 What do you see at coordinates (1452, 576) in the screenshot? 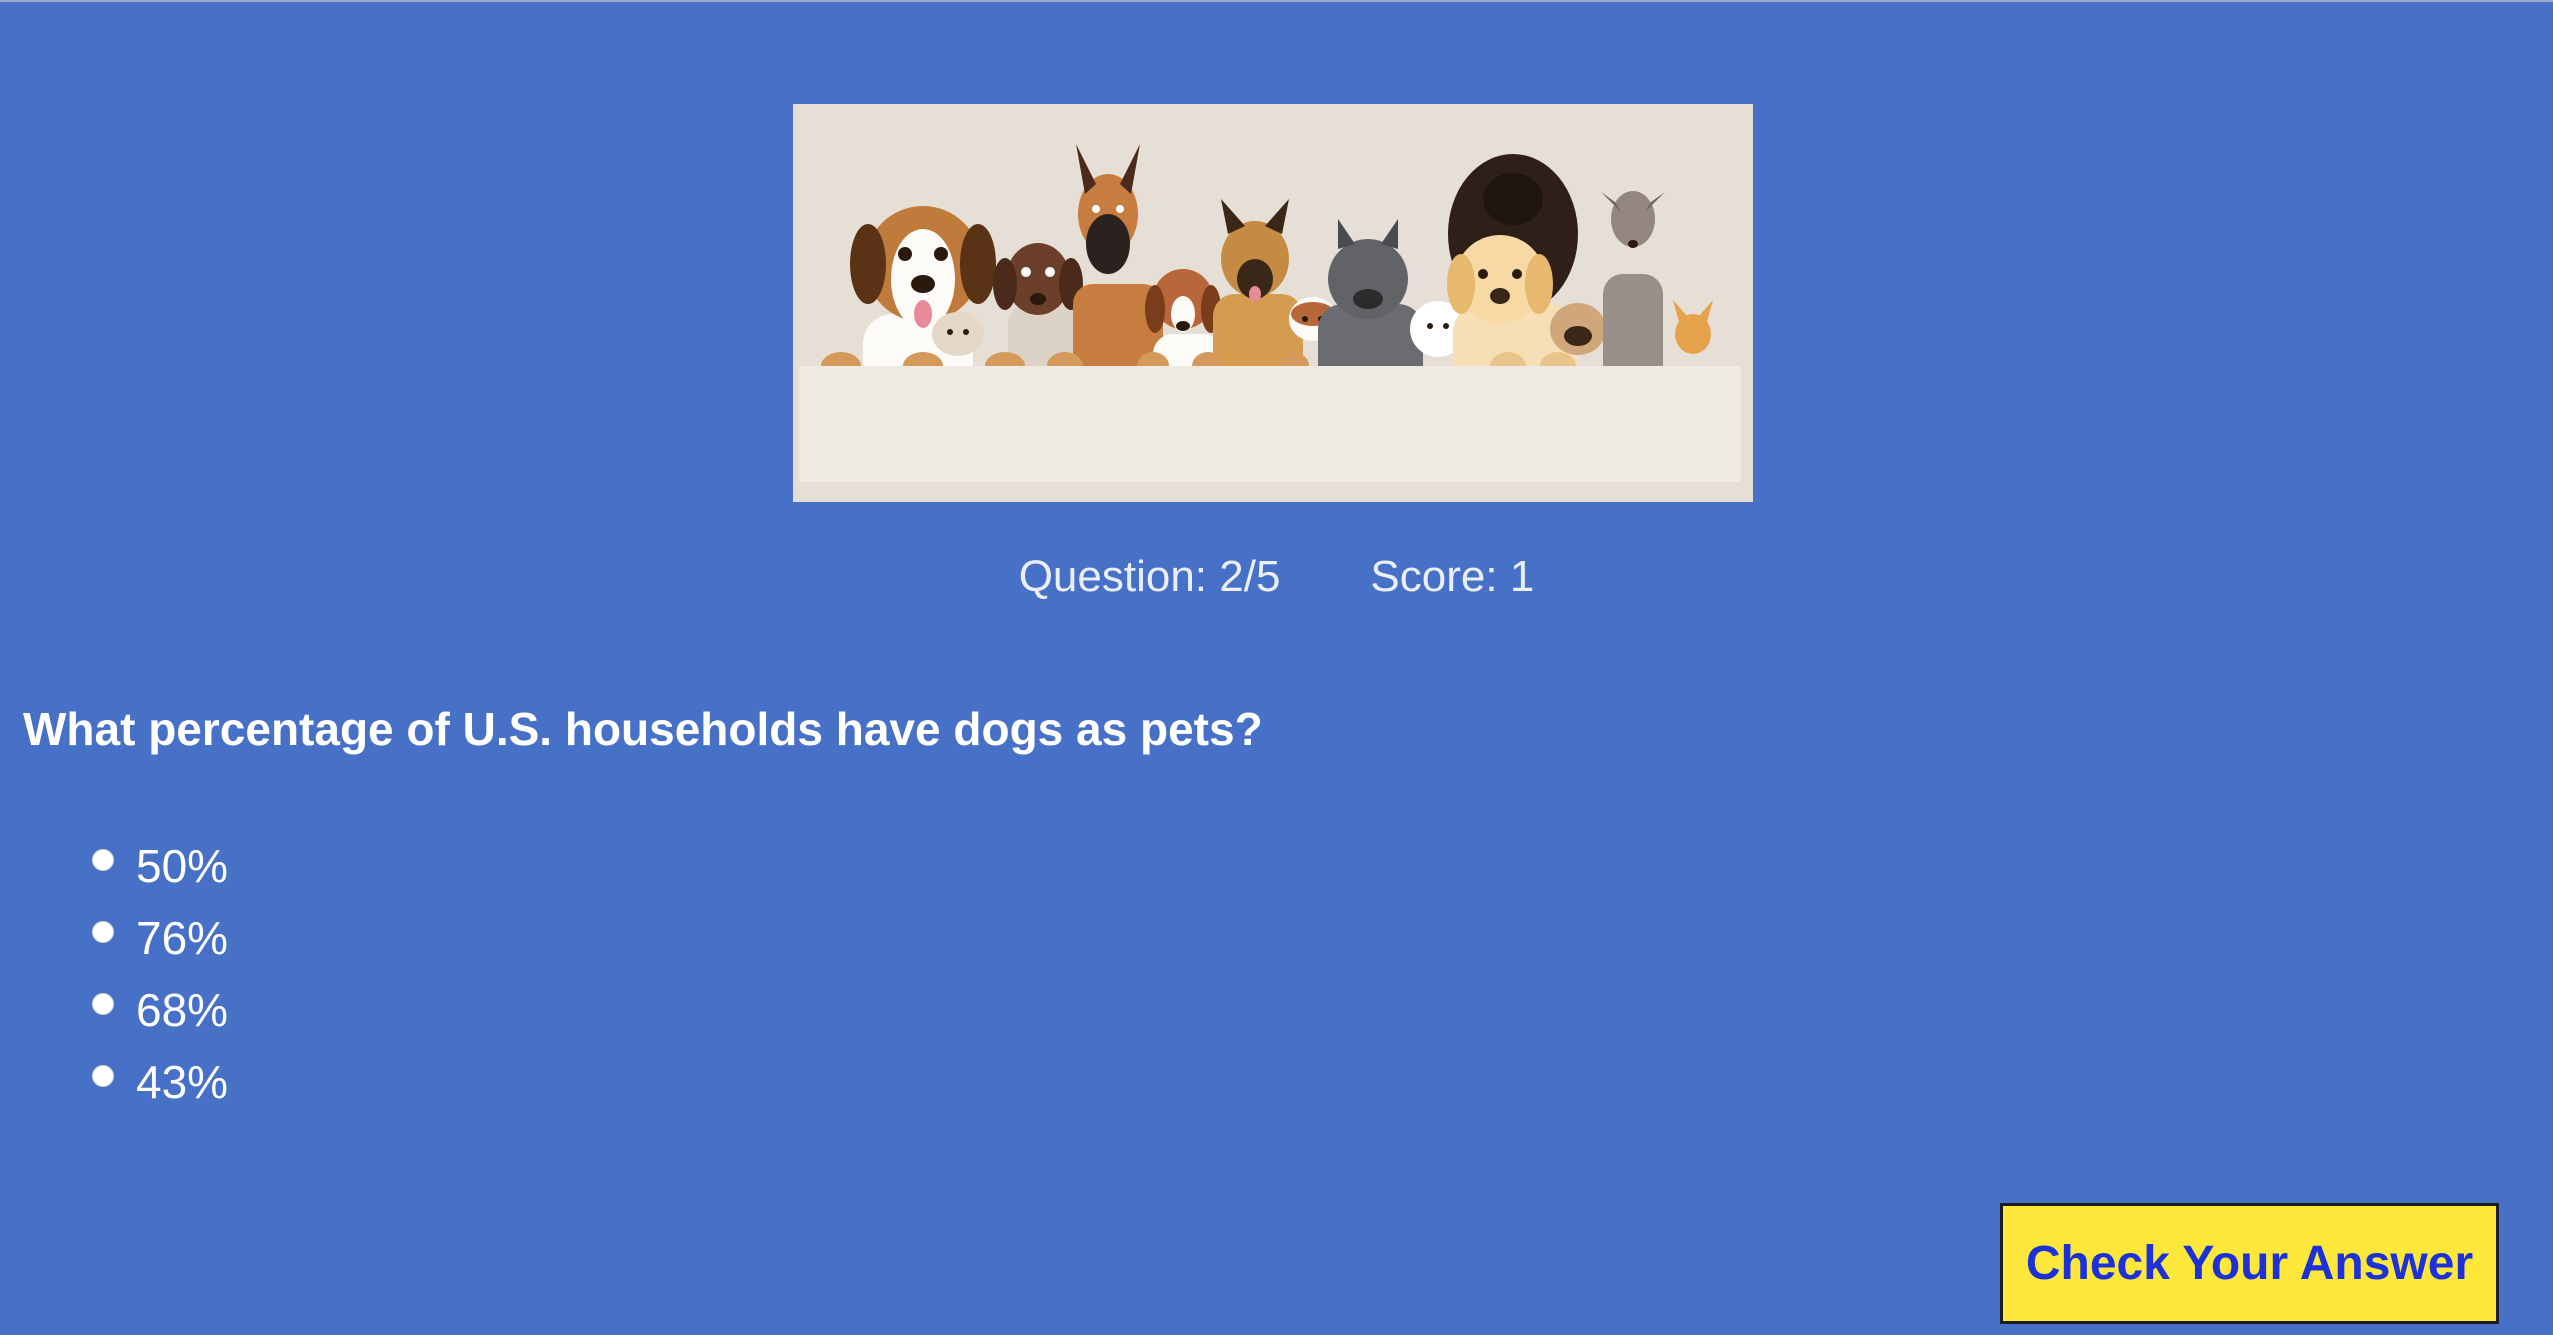
I see `score-counter: Score: 1` at bounding box center [1452, 576].